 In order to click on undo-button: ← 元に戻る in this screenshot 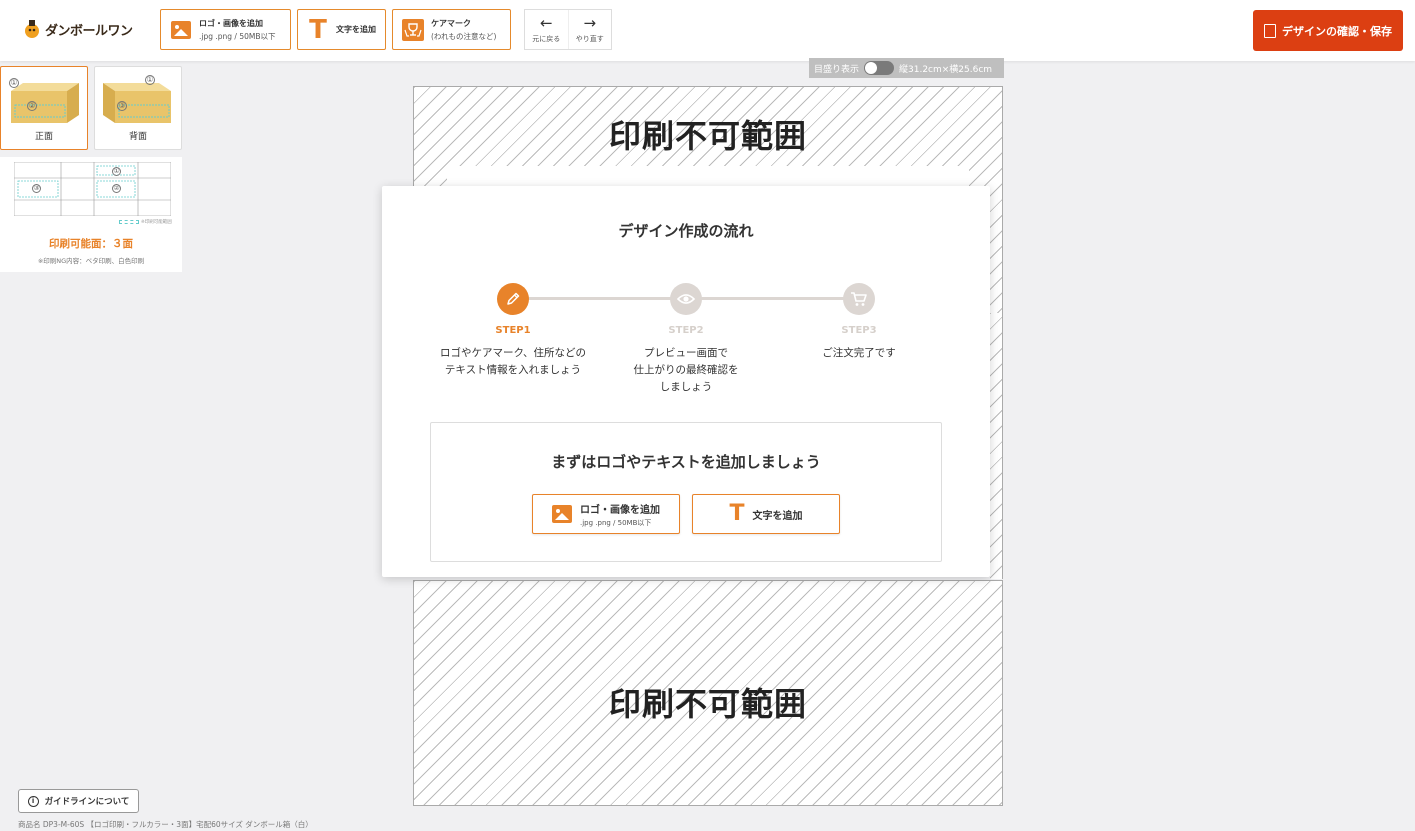, I will do `click(546, 29)`.